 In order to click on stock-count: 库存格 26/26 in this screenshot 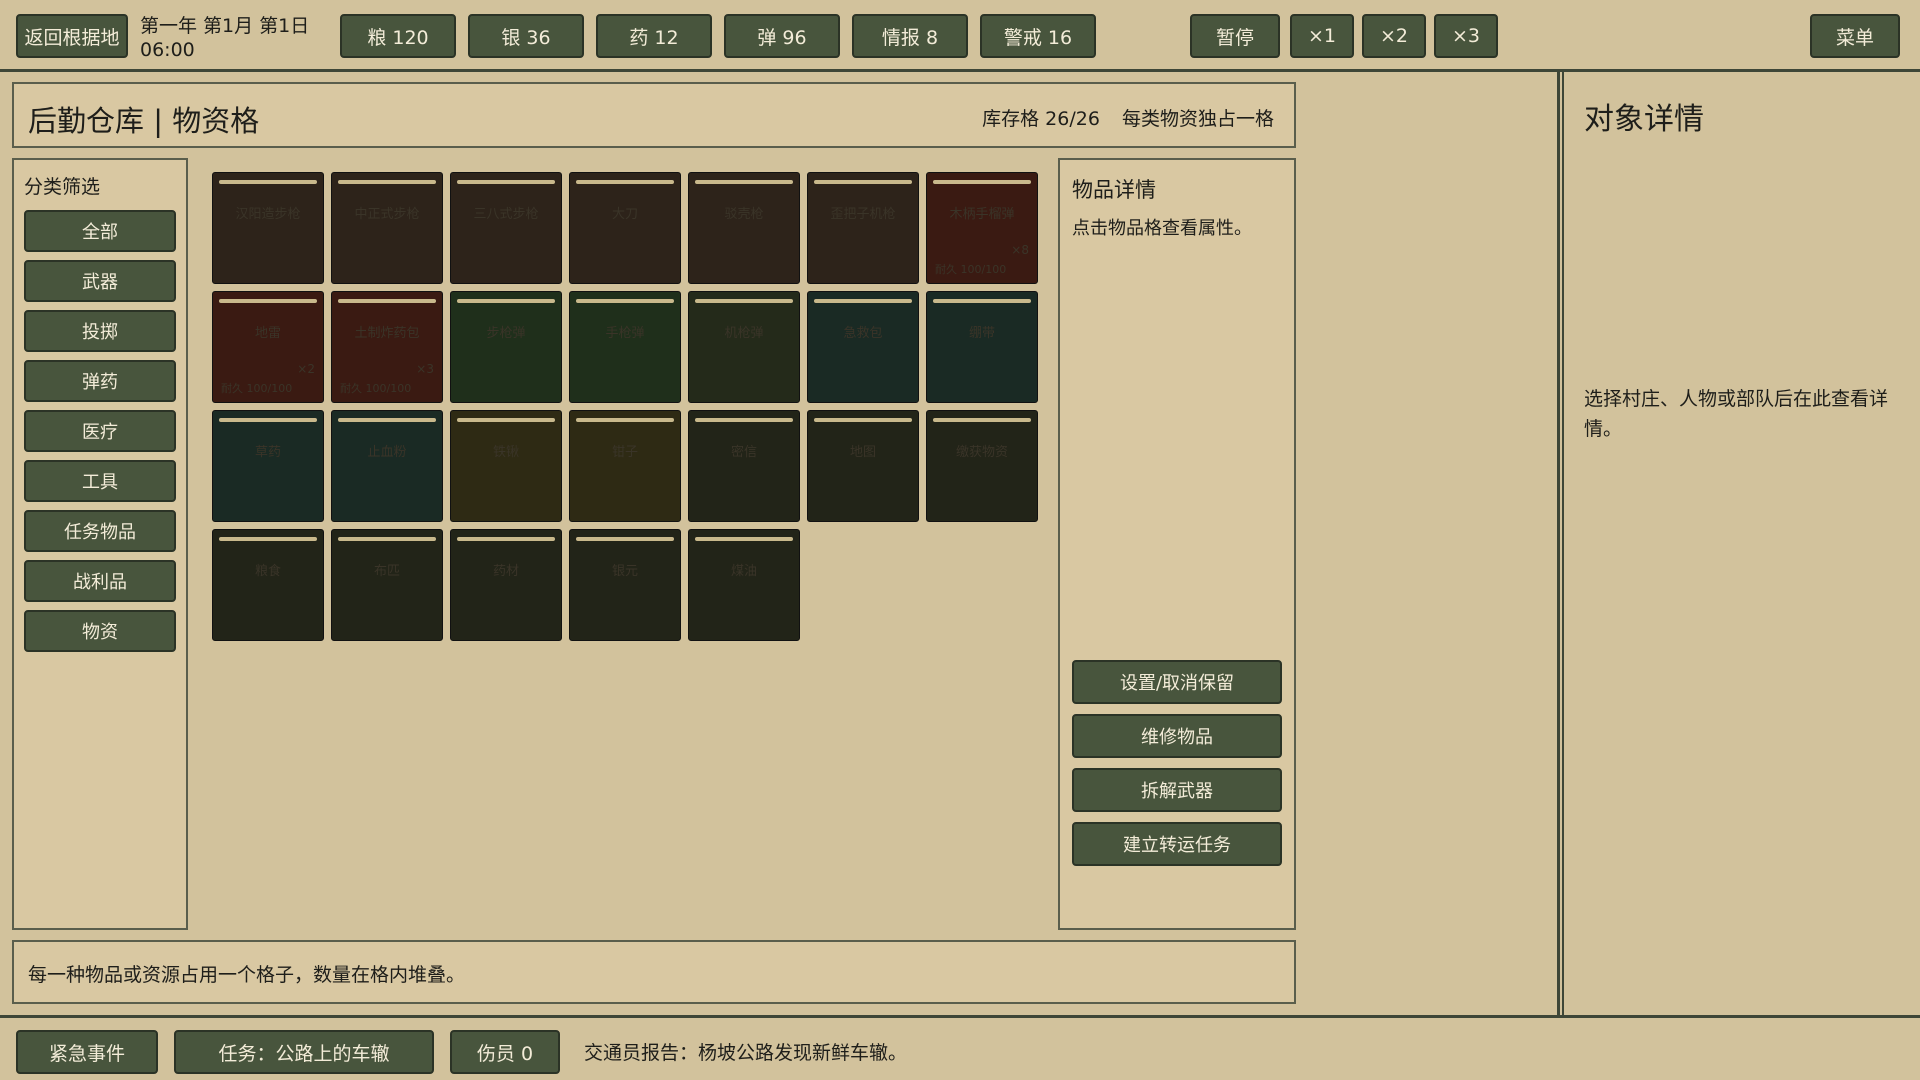, I will do `click(1041, 119)`.